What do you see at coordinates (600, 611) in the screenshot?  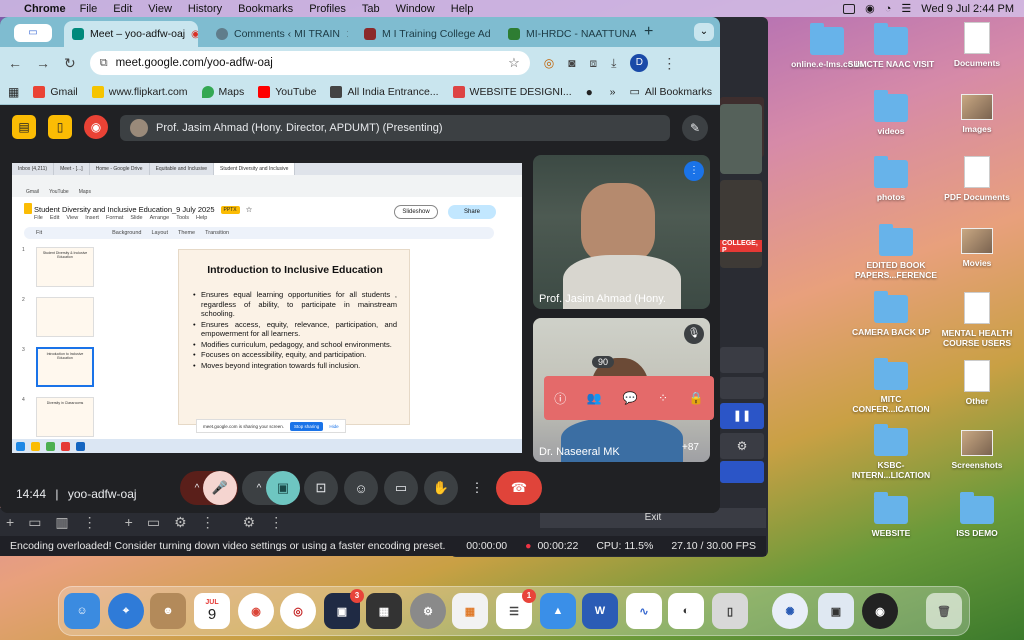 I see `word-icon: W` at bounding box center [600, 611].